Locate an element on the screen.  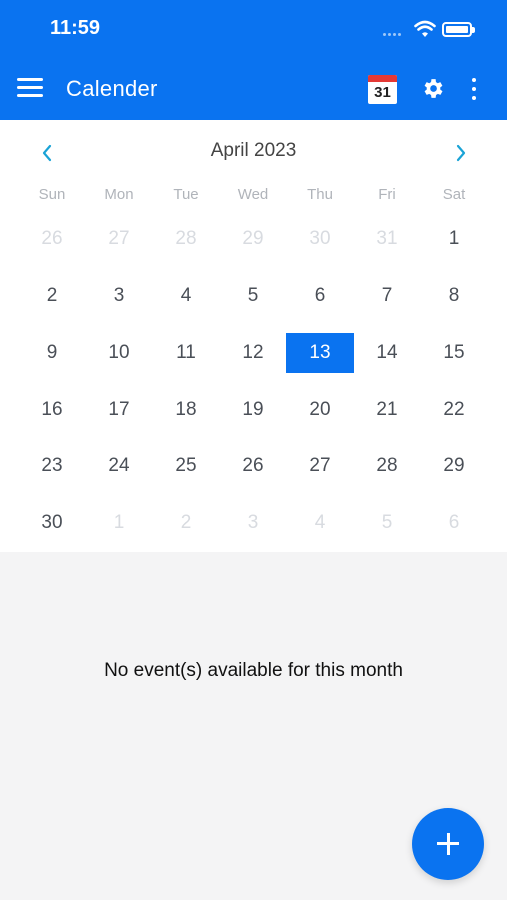
day-cell: 14 is located at coordinates (387, 353).